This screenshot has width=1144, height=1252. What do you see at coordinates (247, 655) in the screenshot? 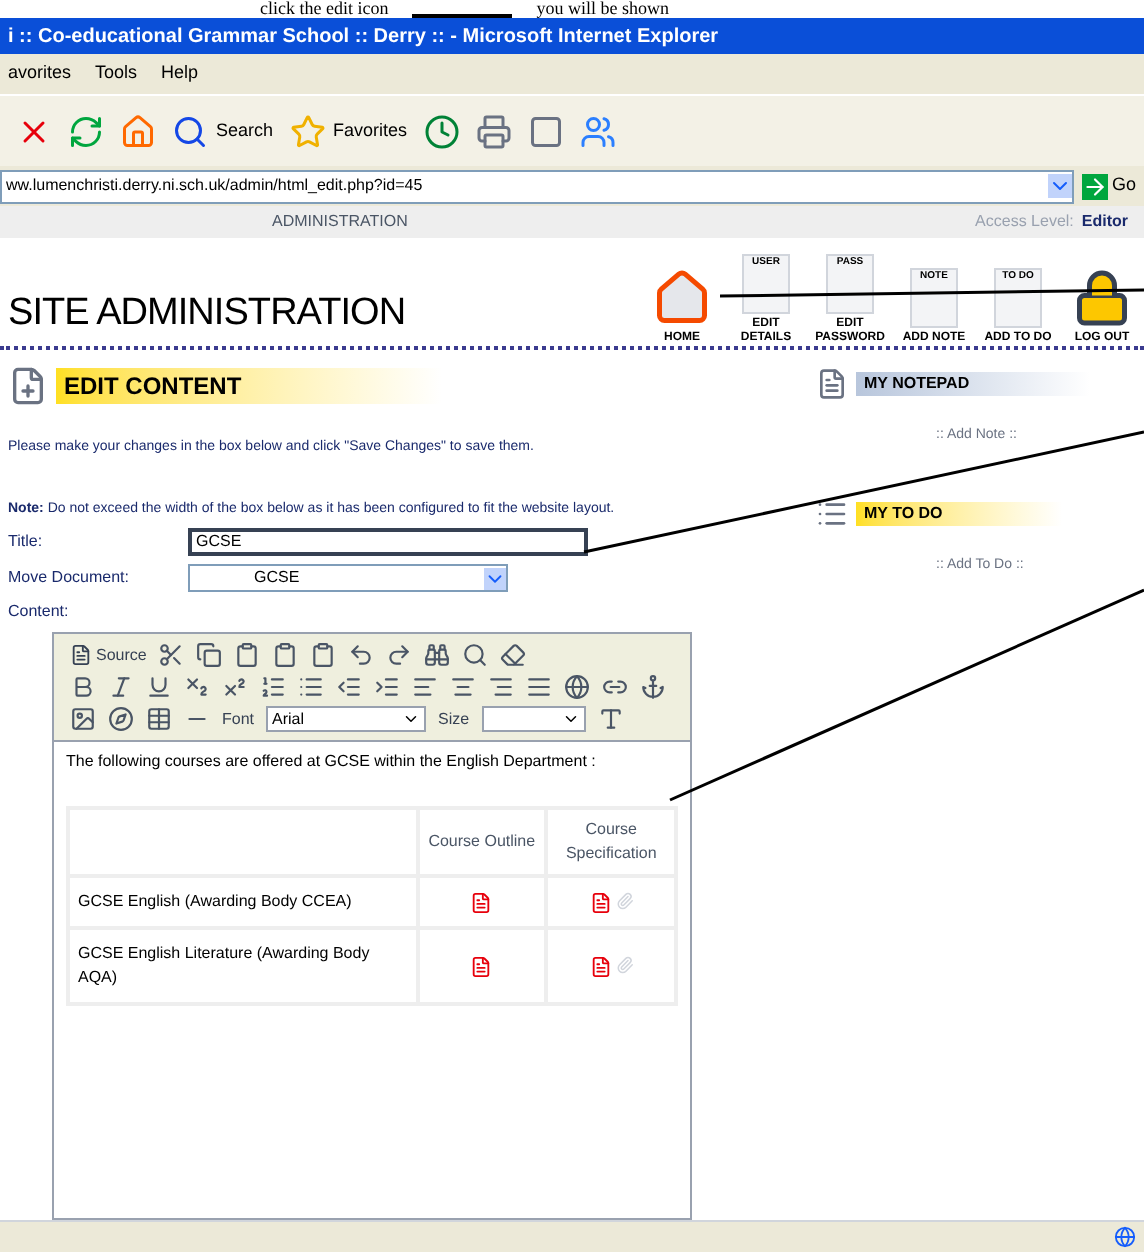
I see `paste-icon` at bounding box center [247, 655].